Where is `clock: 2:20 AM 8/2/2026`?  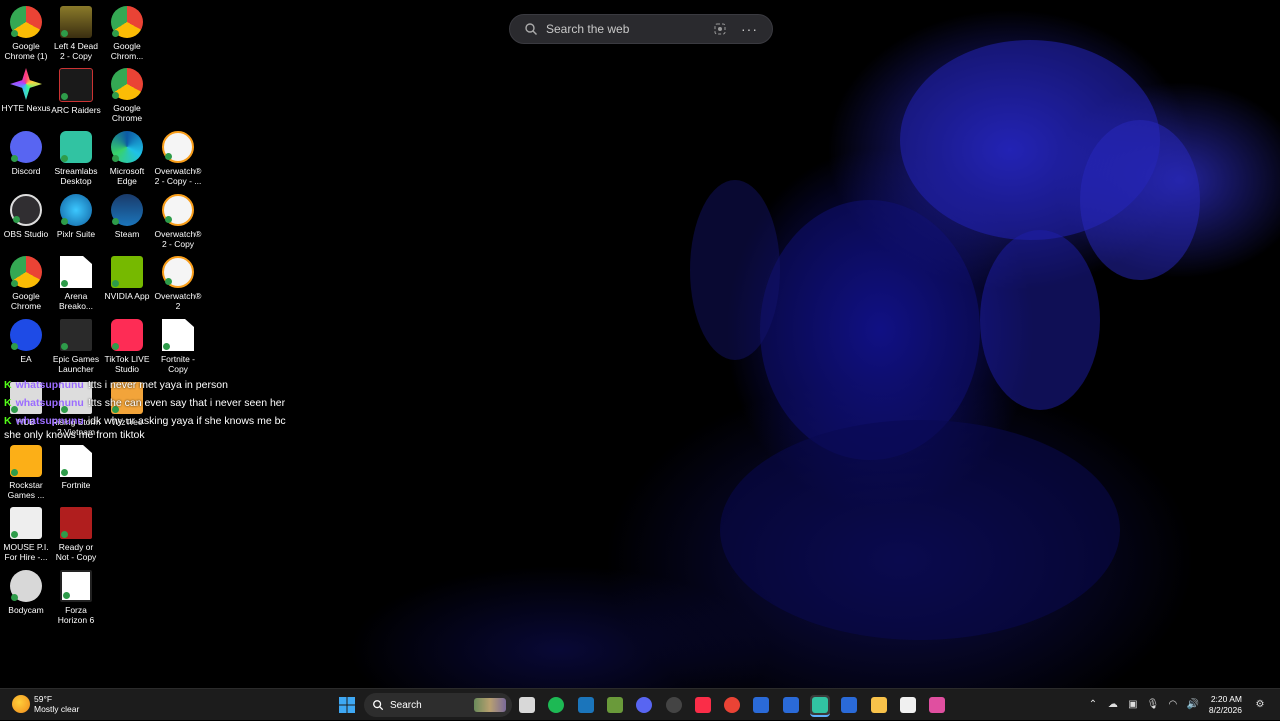 clock: 2:20 AM 8/2/2026 is located at coordinates (1225, 705).